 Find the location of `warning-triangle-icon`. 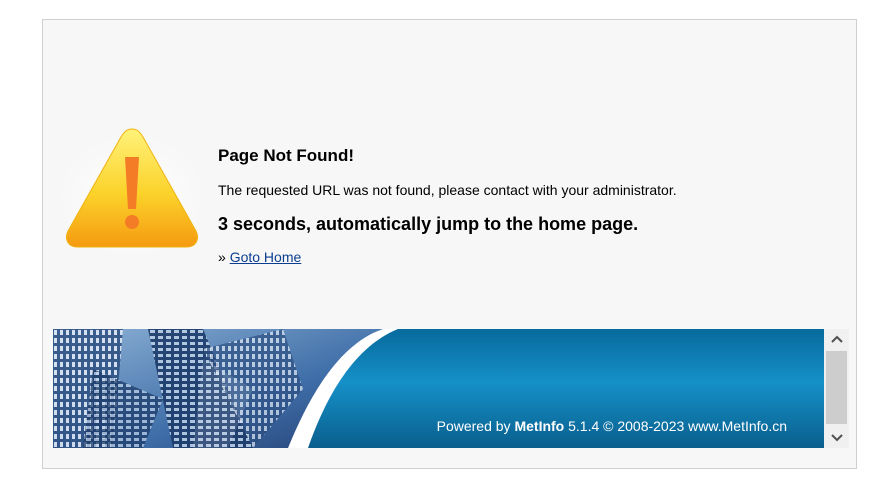

warning-triangle-icon is located at coordinates (132, 189).